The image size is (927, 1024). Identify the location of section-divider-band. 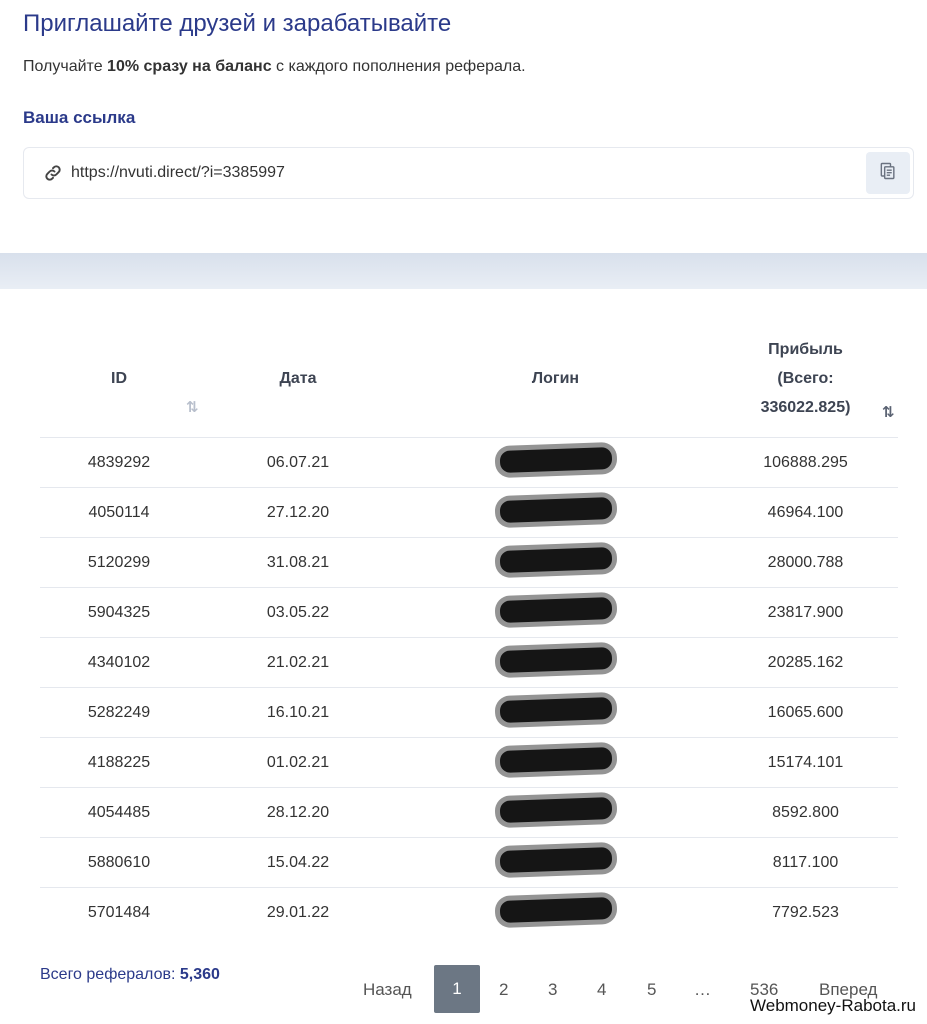
(463, 271).